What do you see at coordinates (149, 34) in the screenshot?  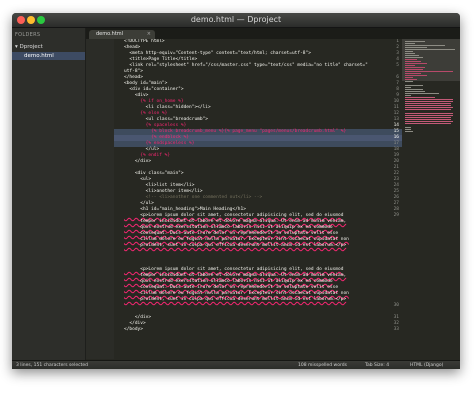 I see `close-tab-icon: ×` at bounding box center [149, 34].